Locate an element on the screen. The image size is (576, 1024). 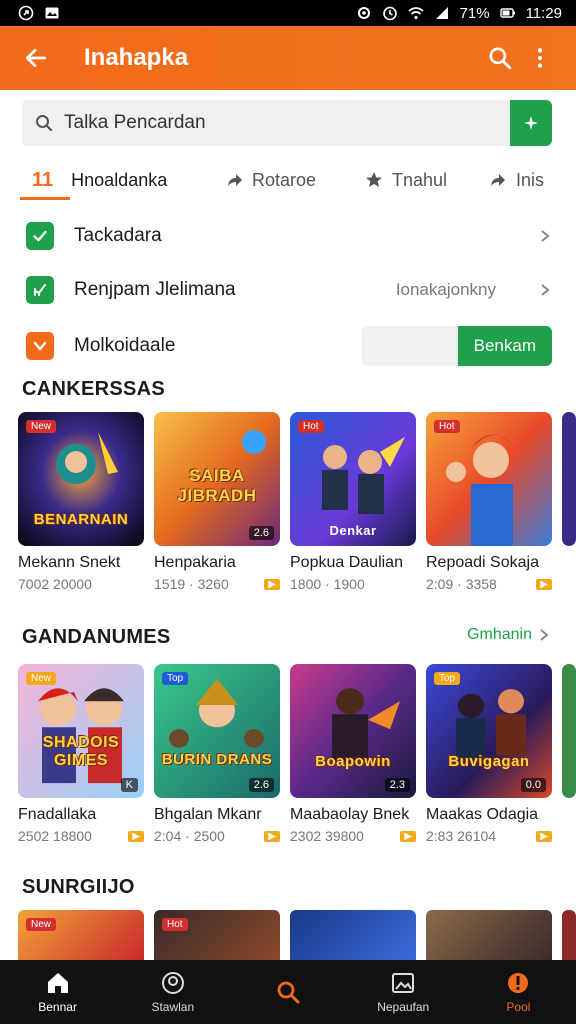
option-action-button: Benkam is located at coordinates (504, 346).